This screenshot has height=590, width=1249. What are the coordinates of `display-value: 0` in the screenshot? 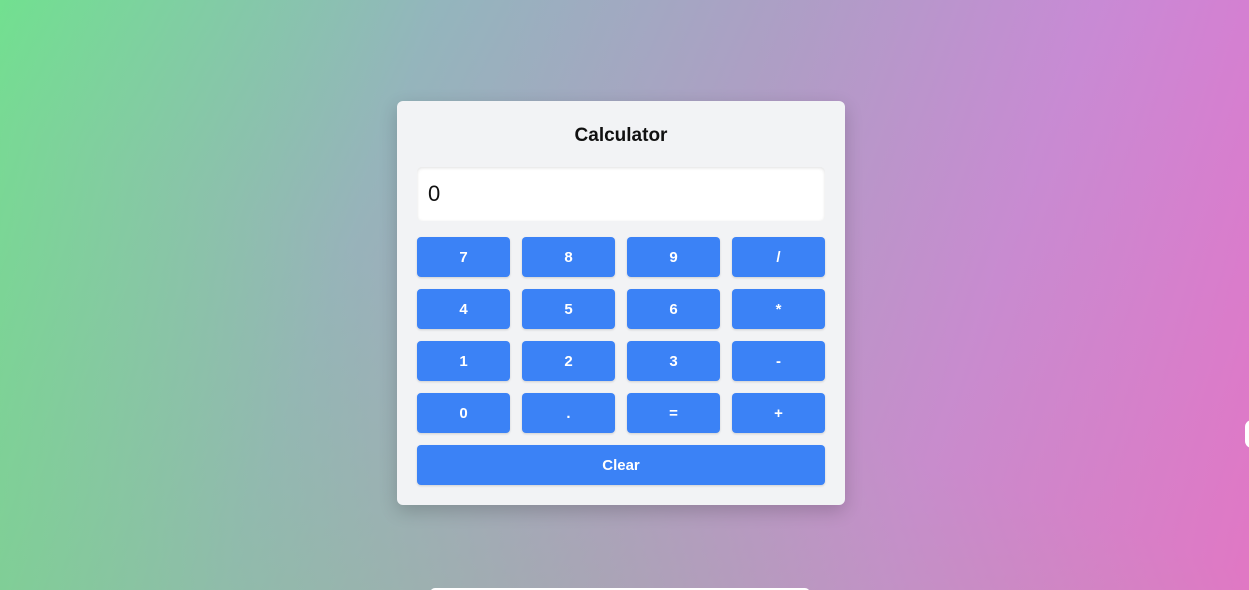 It's located at (434, 193).